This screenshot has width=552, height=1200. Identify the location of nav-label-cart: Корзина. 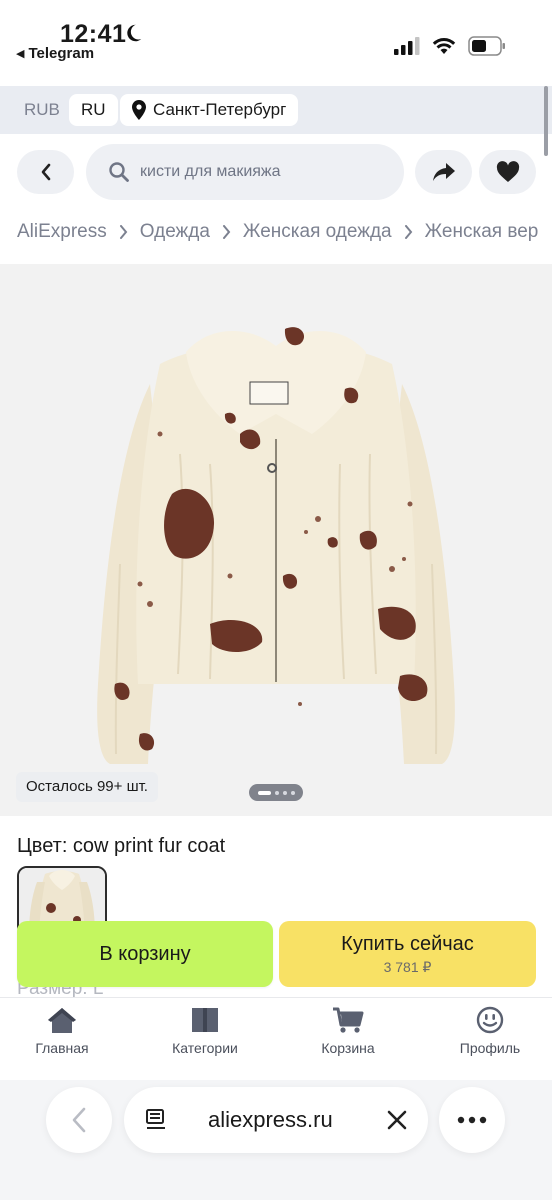
(348, 1048).